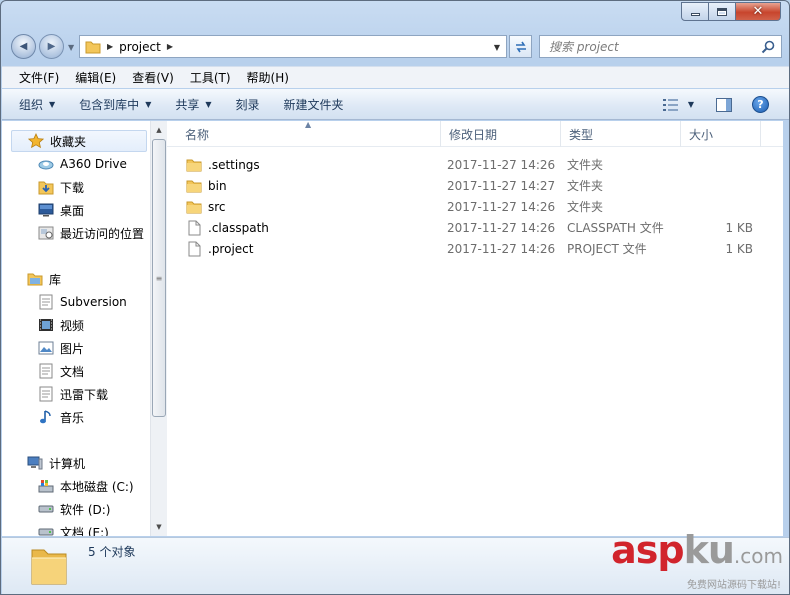  I want to click on search-icon, so click(768, 47).